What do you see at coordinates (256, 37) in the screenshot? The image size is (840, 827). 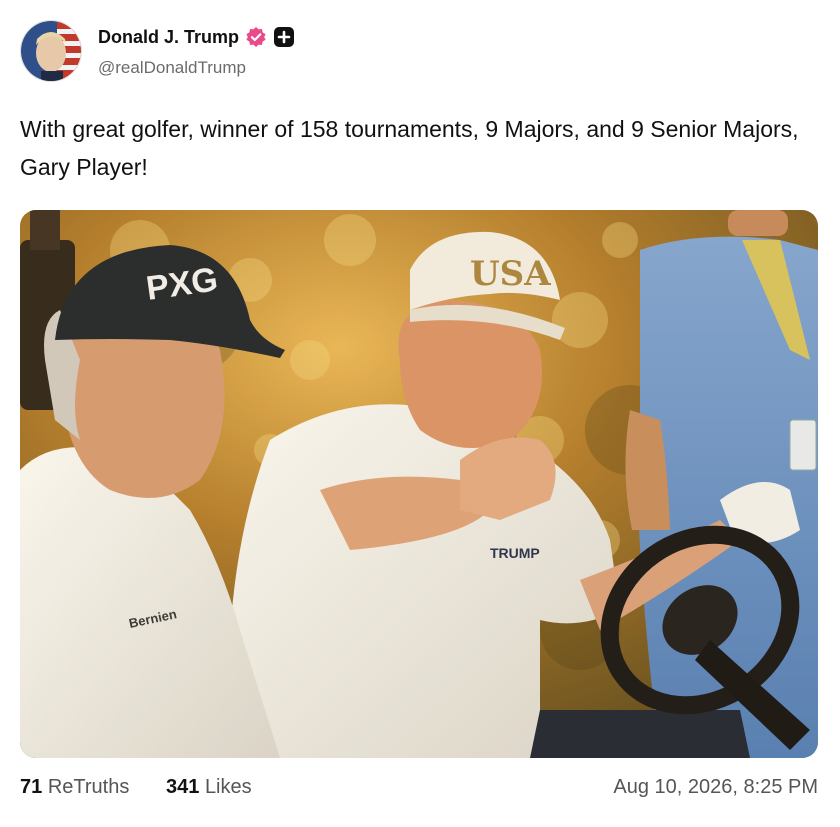 I see `verified-badge-icon` at bounding box center [256, 37].